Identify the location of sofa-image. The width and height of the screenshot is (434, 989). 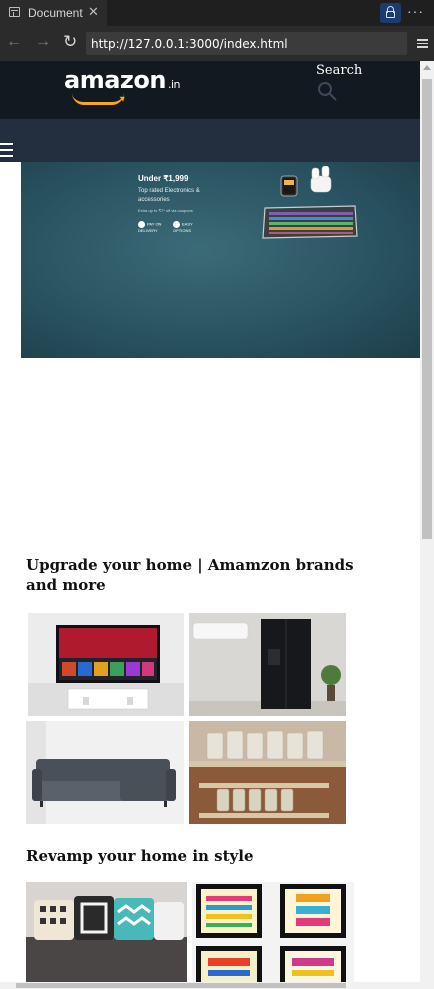
(105, 772).